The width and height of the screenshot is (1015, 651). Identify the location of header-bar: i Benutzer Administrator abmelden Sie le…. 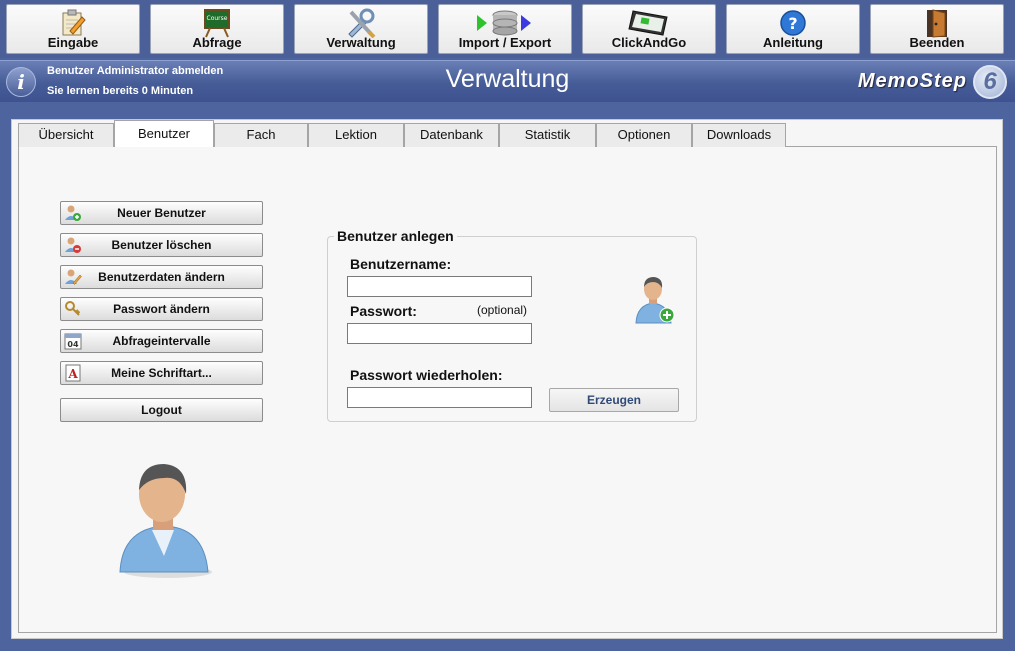
(507, 81).